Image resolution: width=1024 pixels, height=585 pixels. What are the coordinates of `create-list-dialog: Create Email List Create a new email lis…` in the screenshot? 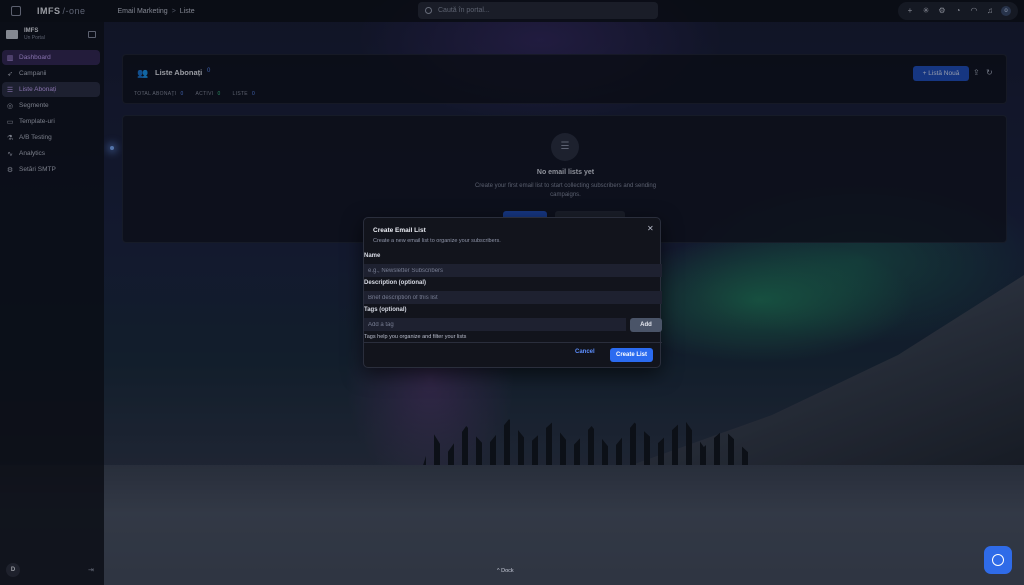 It's located at (512, 292).